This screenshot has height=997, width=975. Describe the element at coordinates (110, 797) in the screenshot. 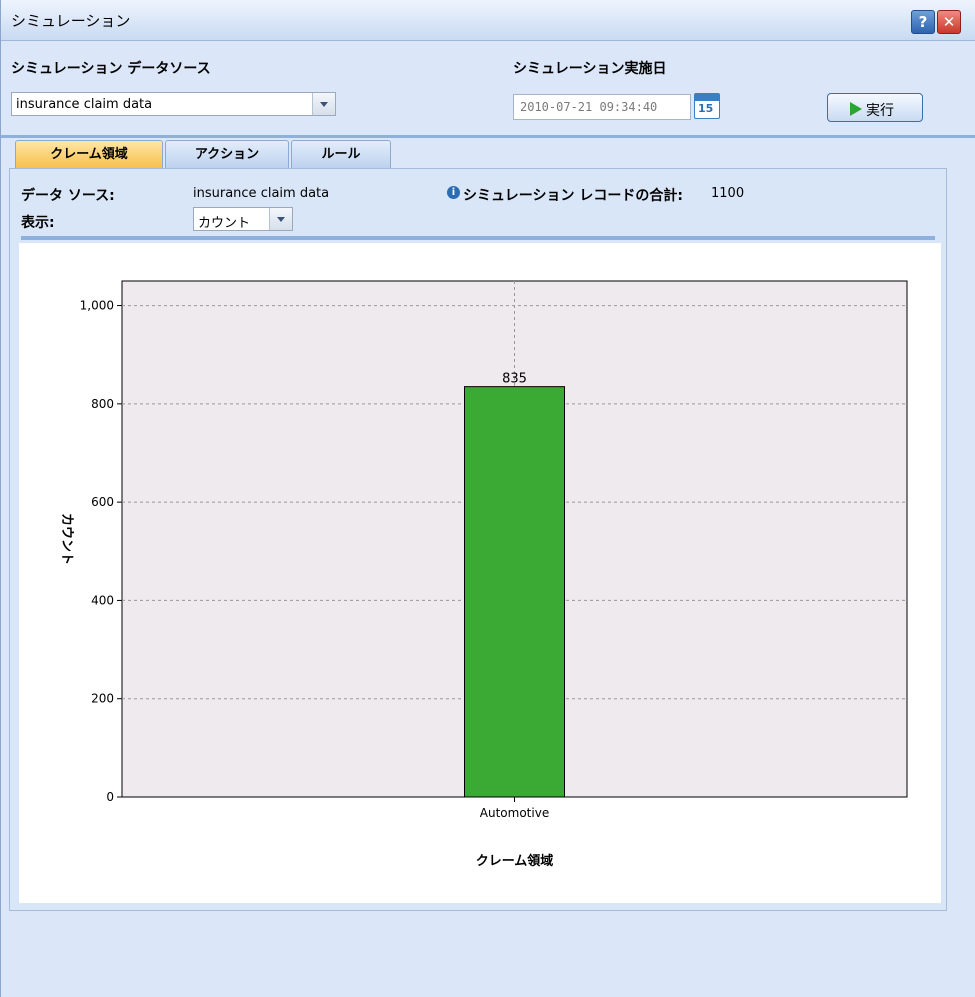

I see `y-tick-label: 0` at that location.